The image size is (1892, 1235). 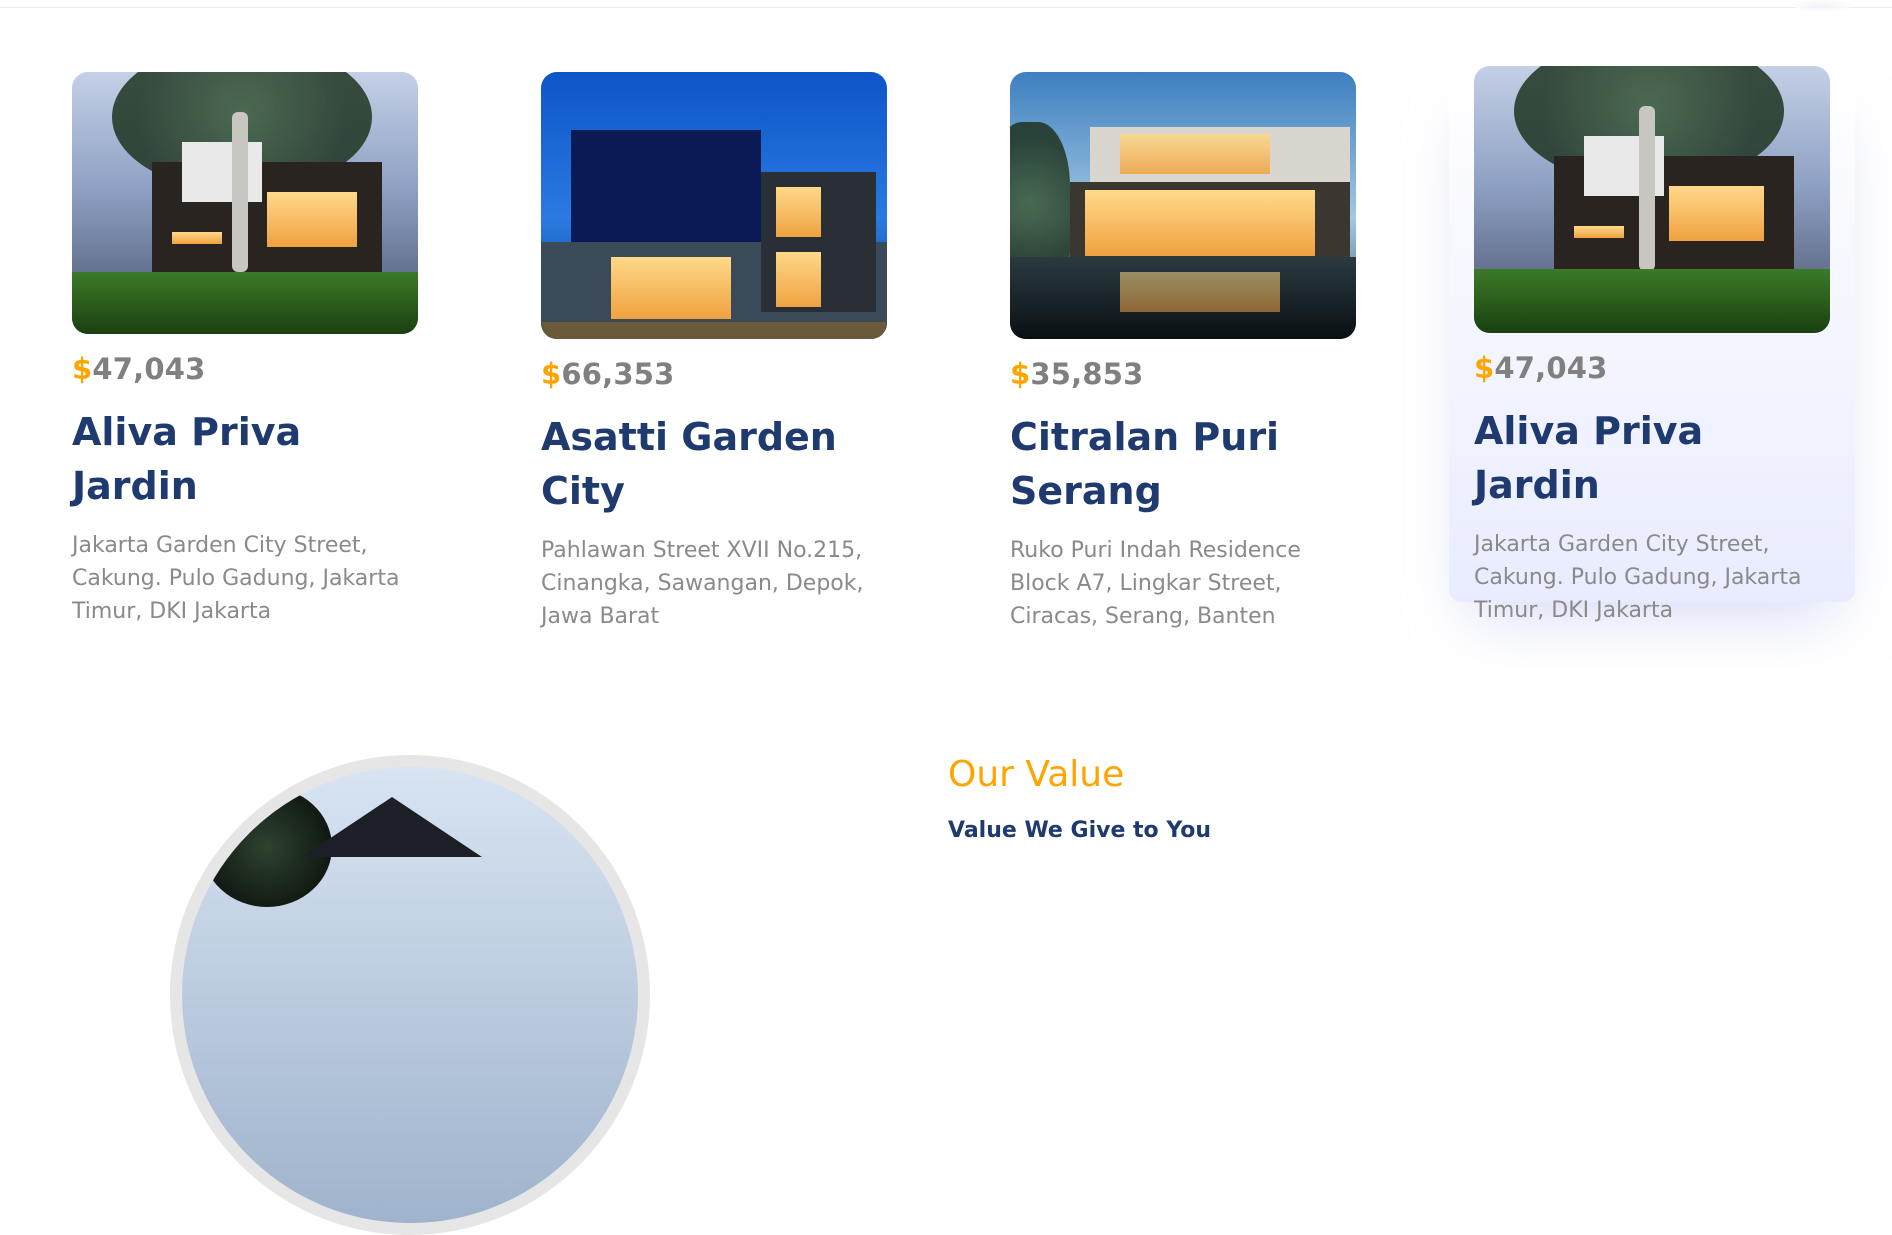 I want to click on header-divider, so click(x=946, y=7).